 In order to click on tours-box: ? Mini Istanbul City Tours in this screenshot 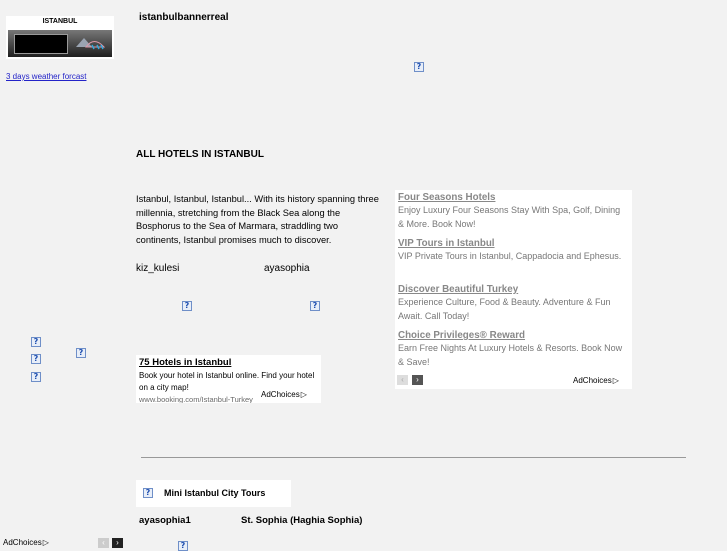, I will do `click(213, 493)`.